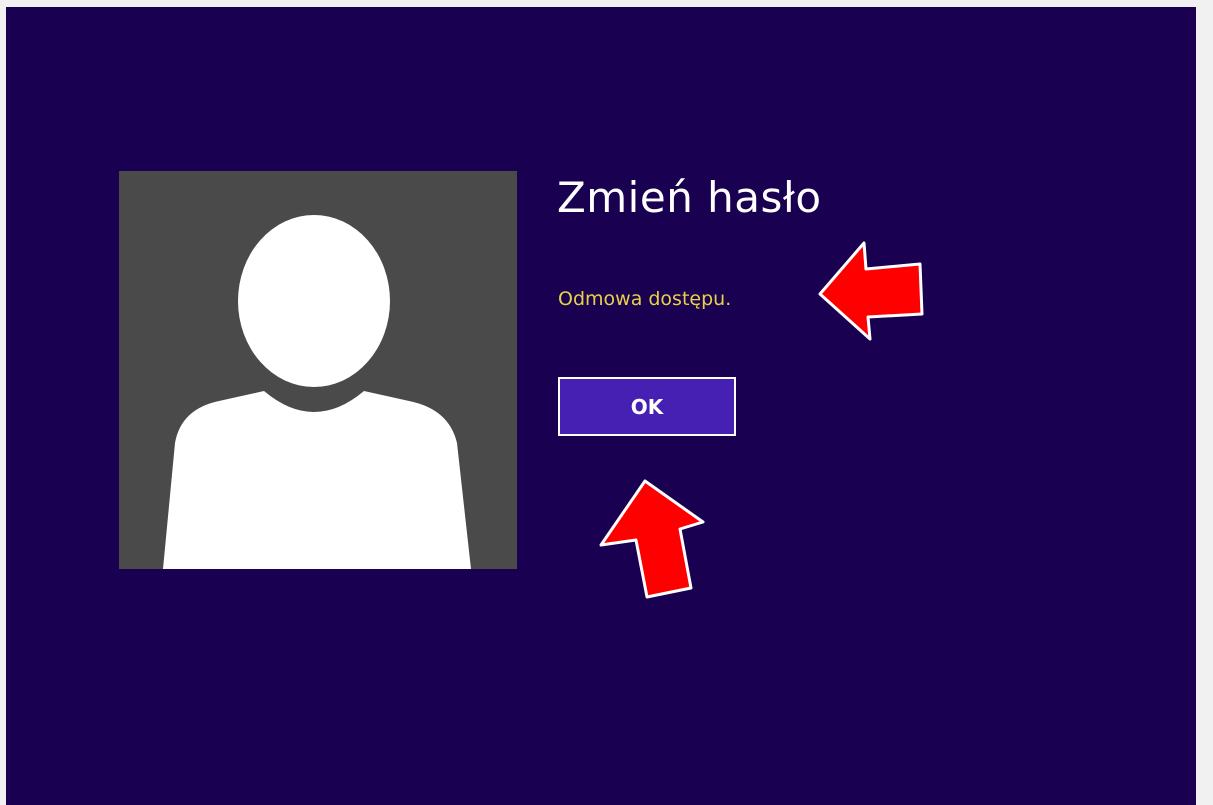 The height and width of the screenshot is (805, 1213). I want to click on red-arrow-up-icon, so click(652, 539).